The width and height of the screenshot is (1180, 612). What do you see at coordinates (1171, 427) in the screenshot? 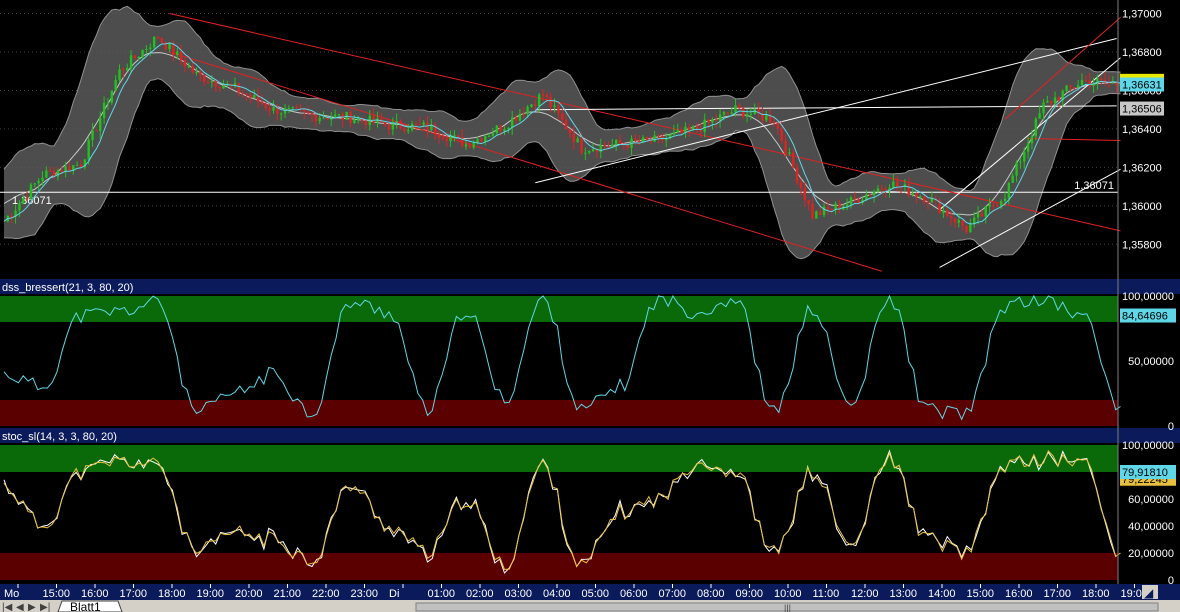
I see `dss-tick-label: 0` at bounding box center [1171, 427].